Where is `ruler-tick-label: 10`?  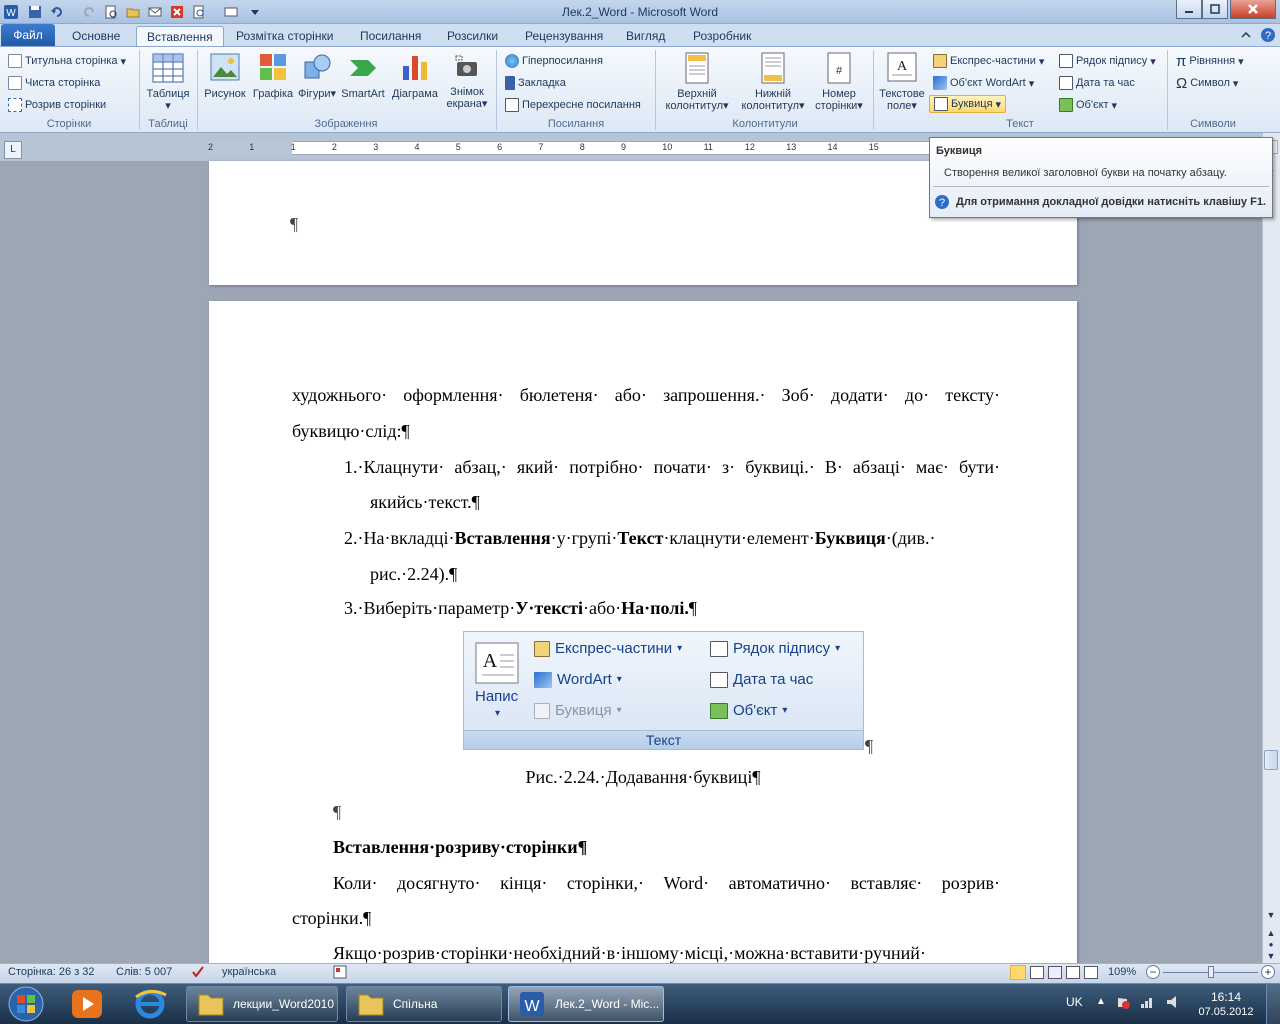
ruler-tick-label: 10 is located at coordinates (667, 147).